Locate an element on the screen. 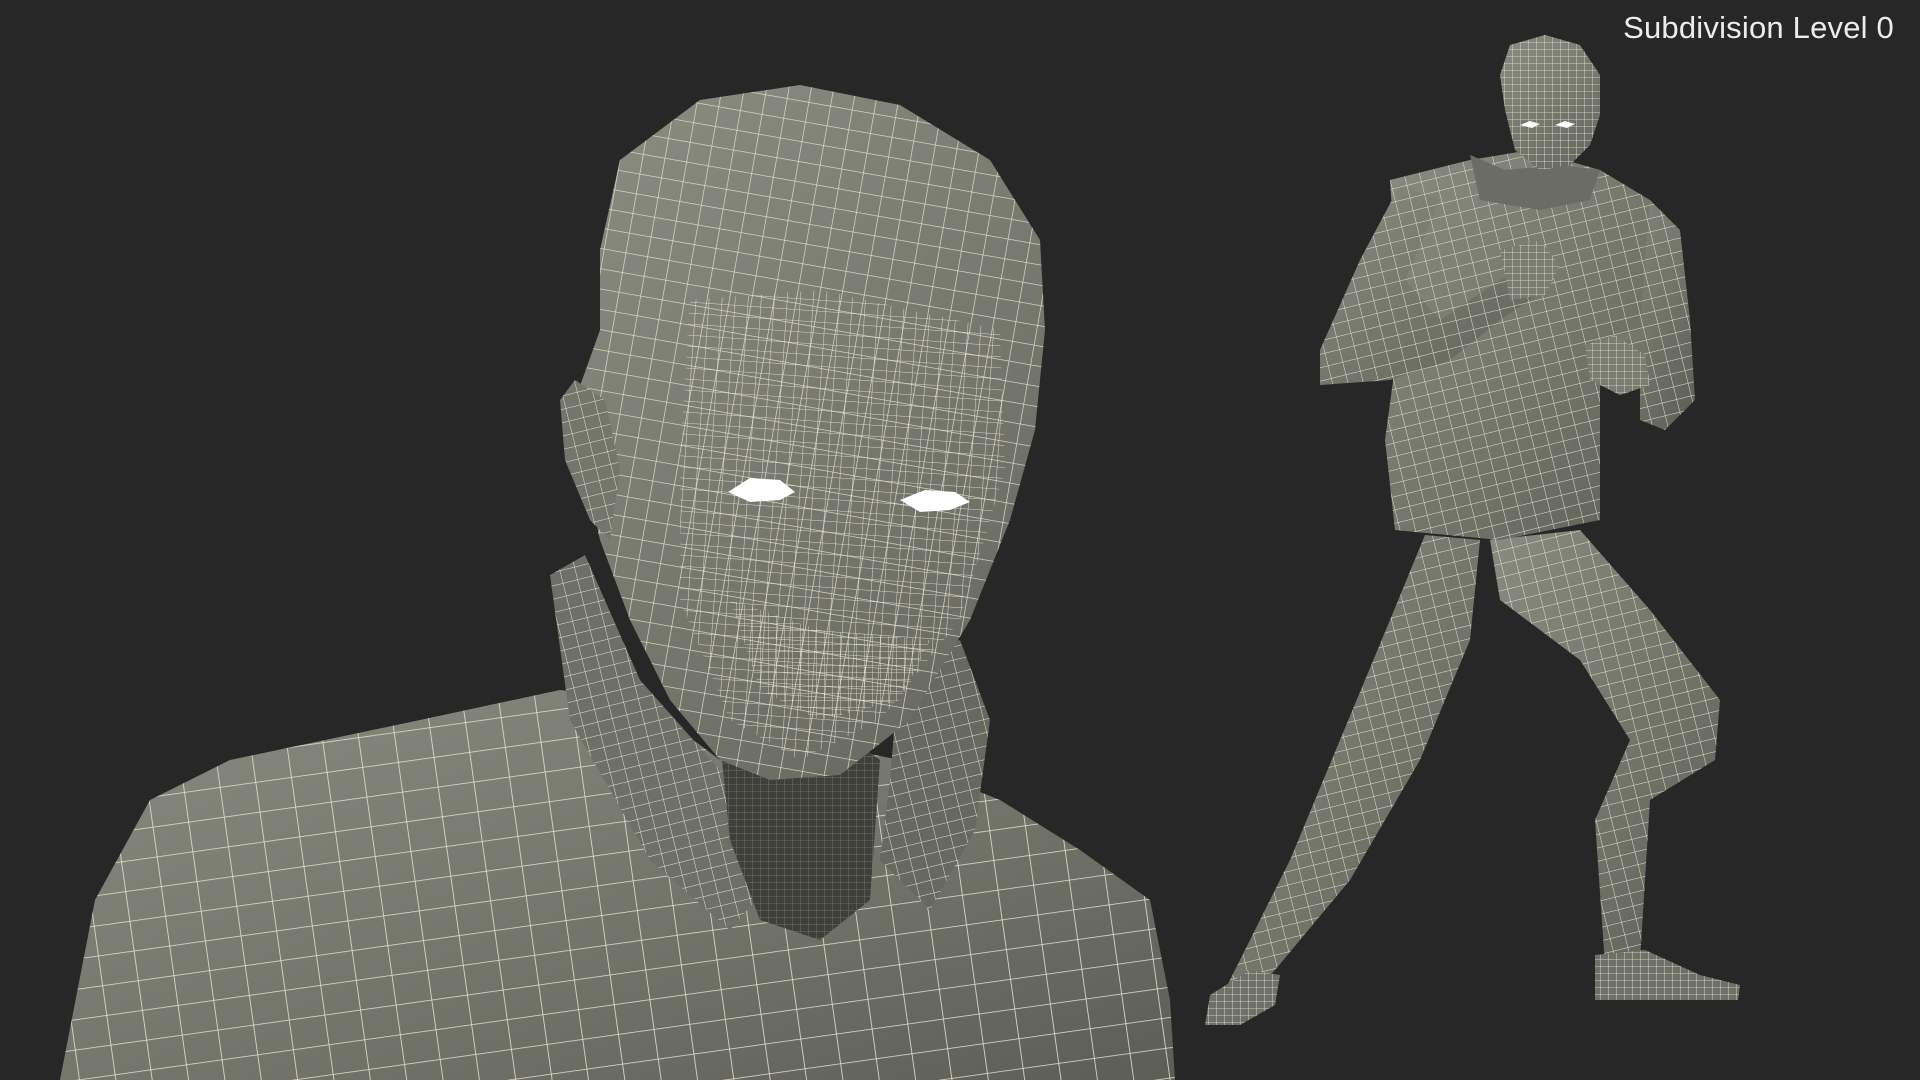  subdivision-level-label: Subdivision Level 0 is located at coordinates (1758, 27).